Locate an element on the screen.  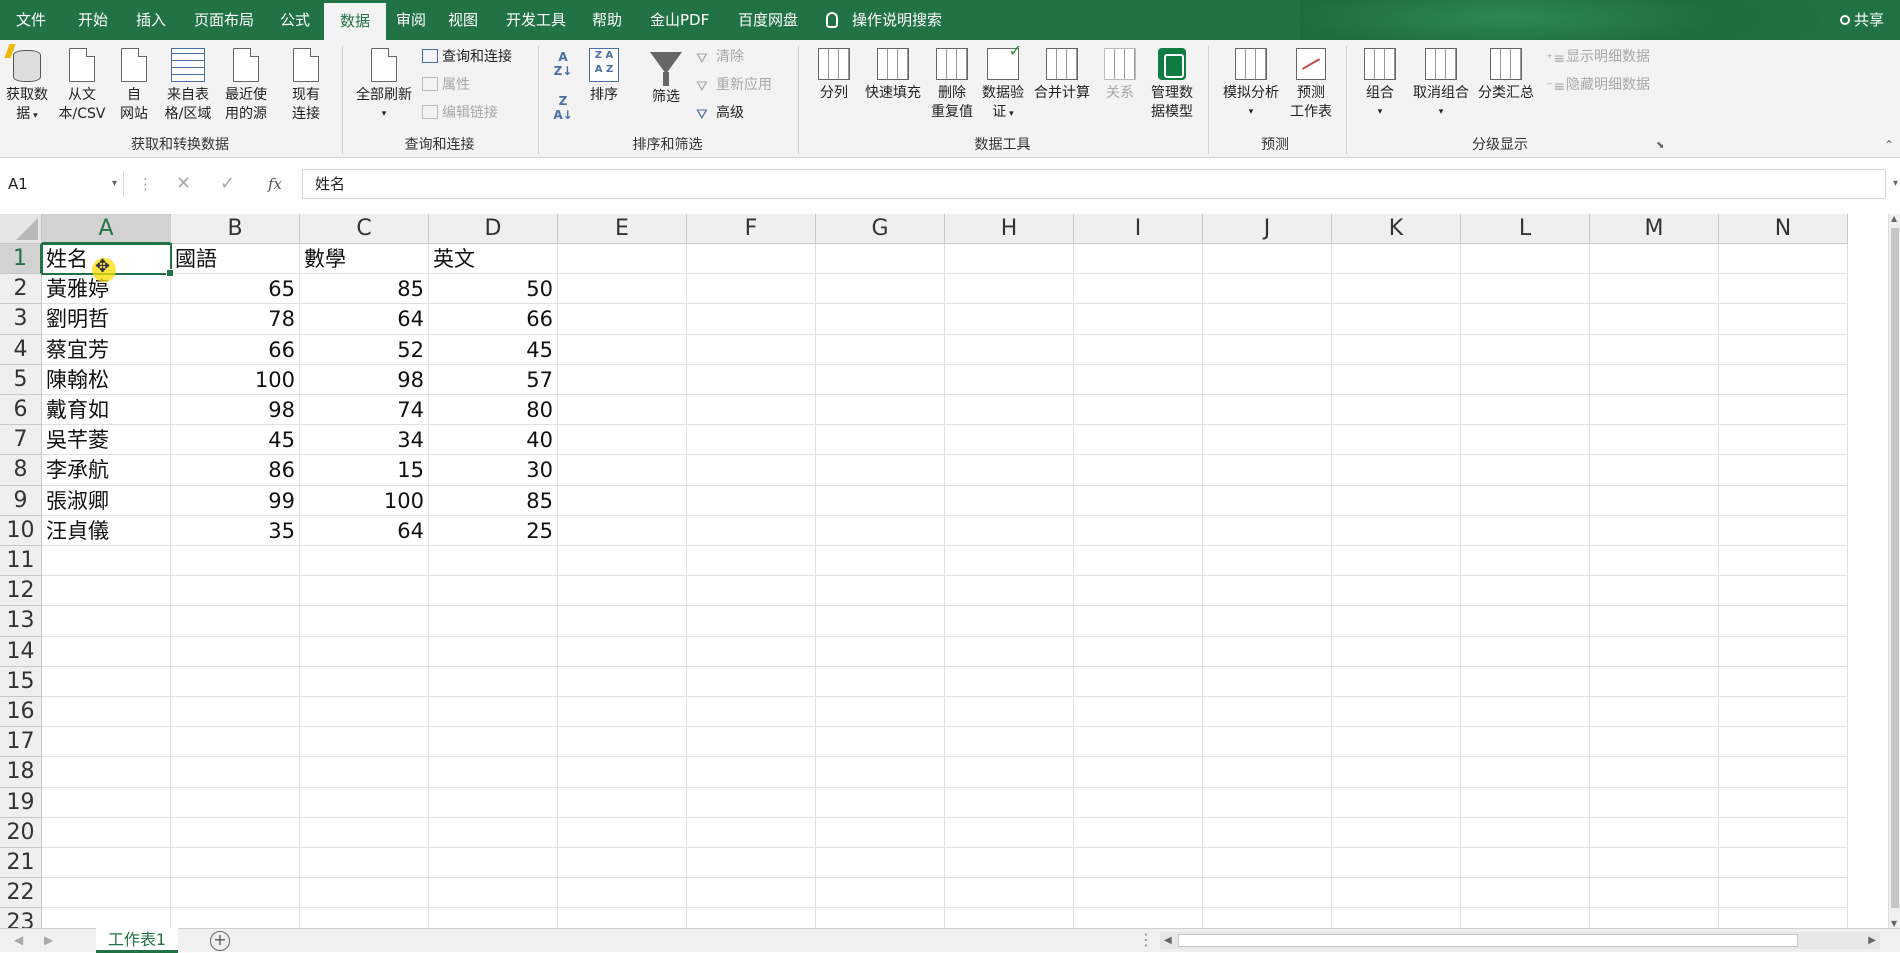
cell-f5 is located at coordinates (751, 379).